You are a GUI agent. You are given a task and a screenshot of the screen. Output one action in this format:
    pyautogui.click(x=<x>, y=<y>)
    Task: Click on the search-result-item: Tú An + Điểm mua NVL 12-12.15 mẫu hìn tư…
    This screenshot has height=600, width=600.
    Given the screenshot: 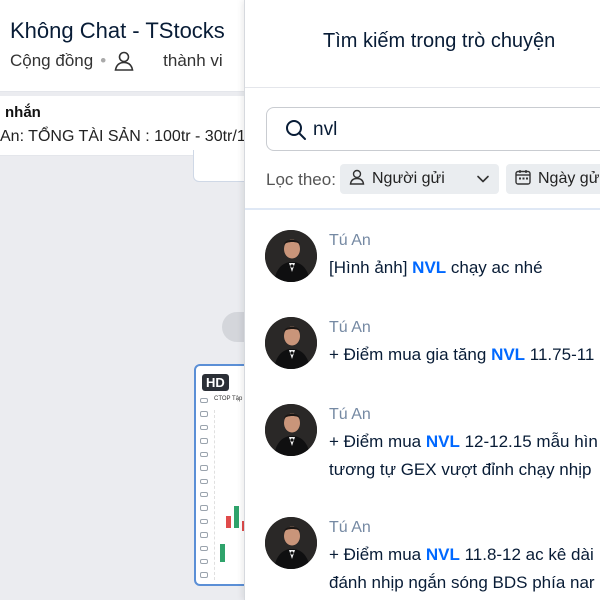 What is the action you would take?
    pyautogui.click(x=422, y=449)
    